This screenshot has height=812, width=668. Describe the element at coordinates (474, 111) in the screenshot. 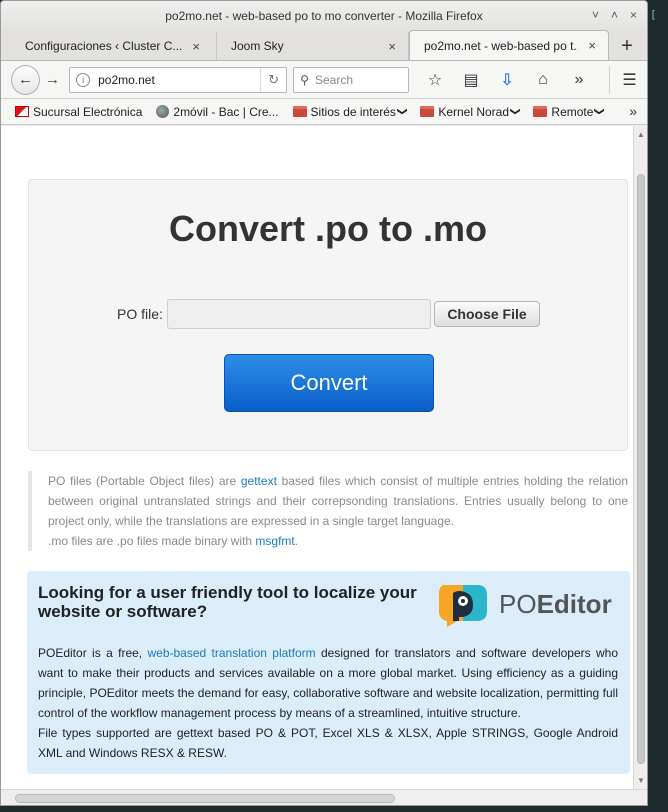

I see `bookmark-label: Kernel Norad` at that location.